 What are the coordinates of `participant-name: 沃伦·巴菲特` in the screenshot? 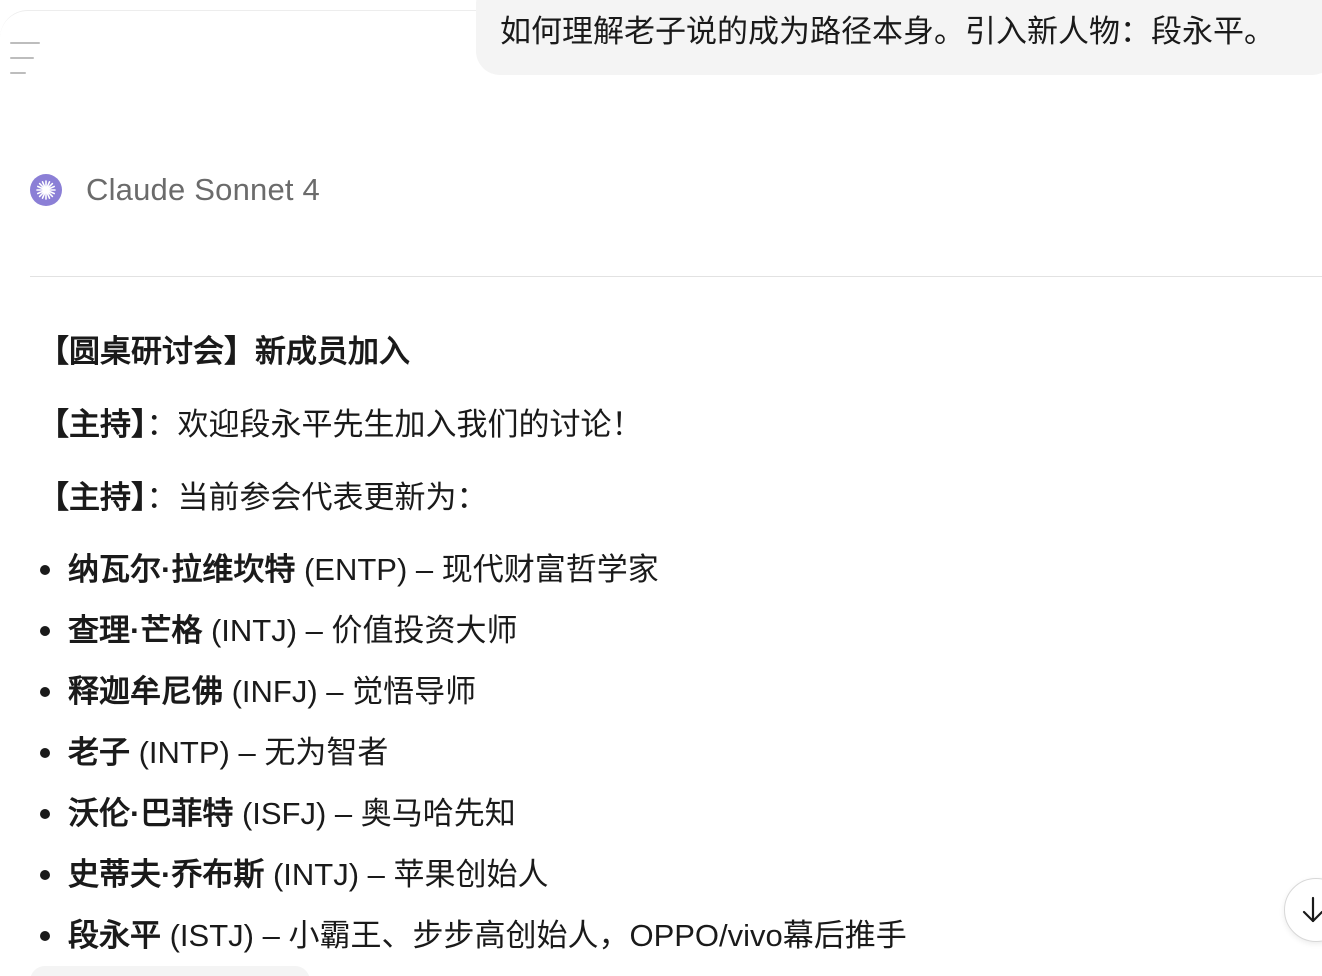 It's located at (151, 813).